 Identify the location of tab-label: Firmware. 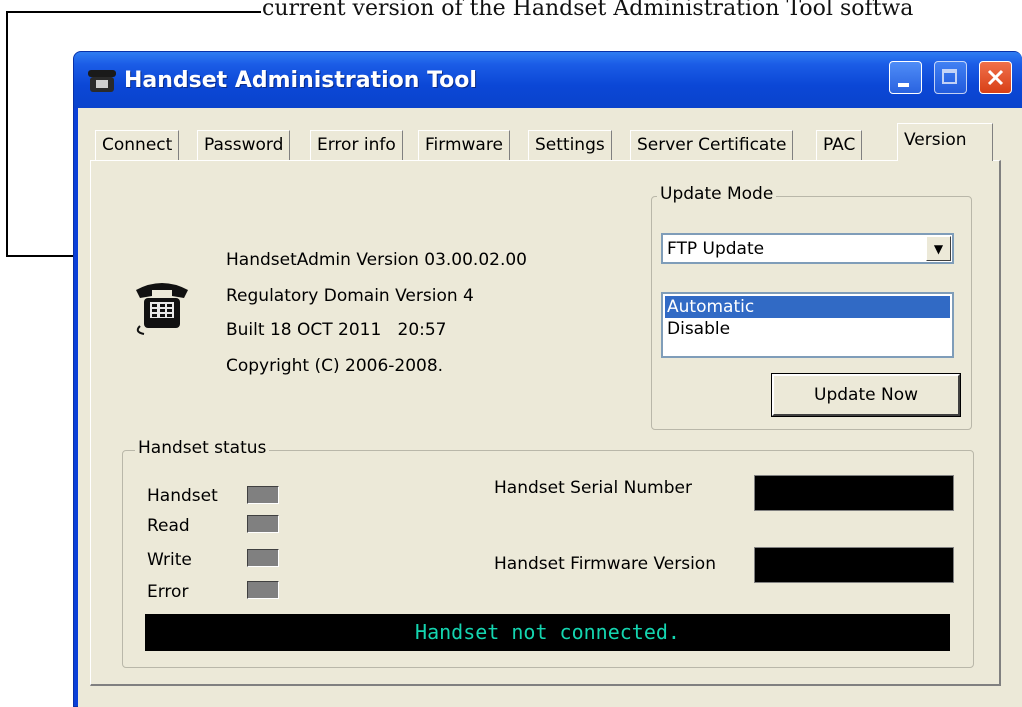
(464, 145).